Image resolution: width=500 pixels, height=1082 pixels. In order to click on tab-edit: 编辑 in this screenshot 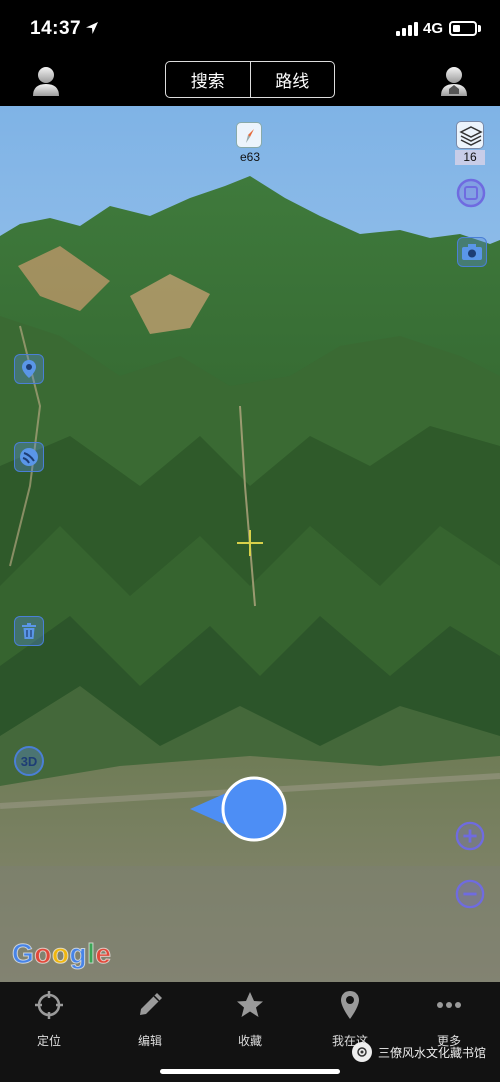, I will do `click(150, 1019)`.